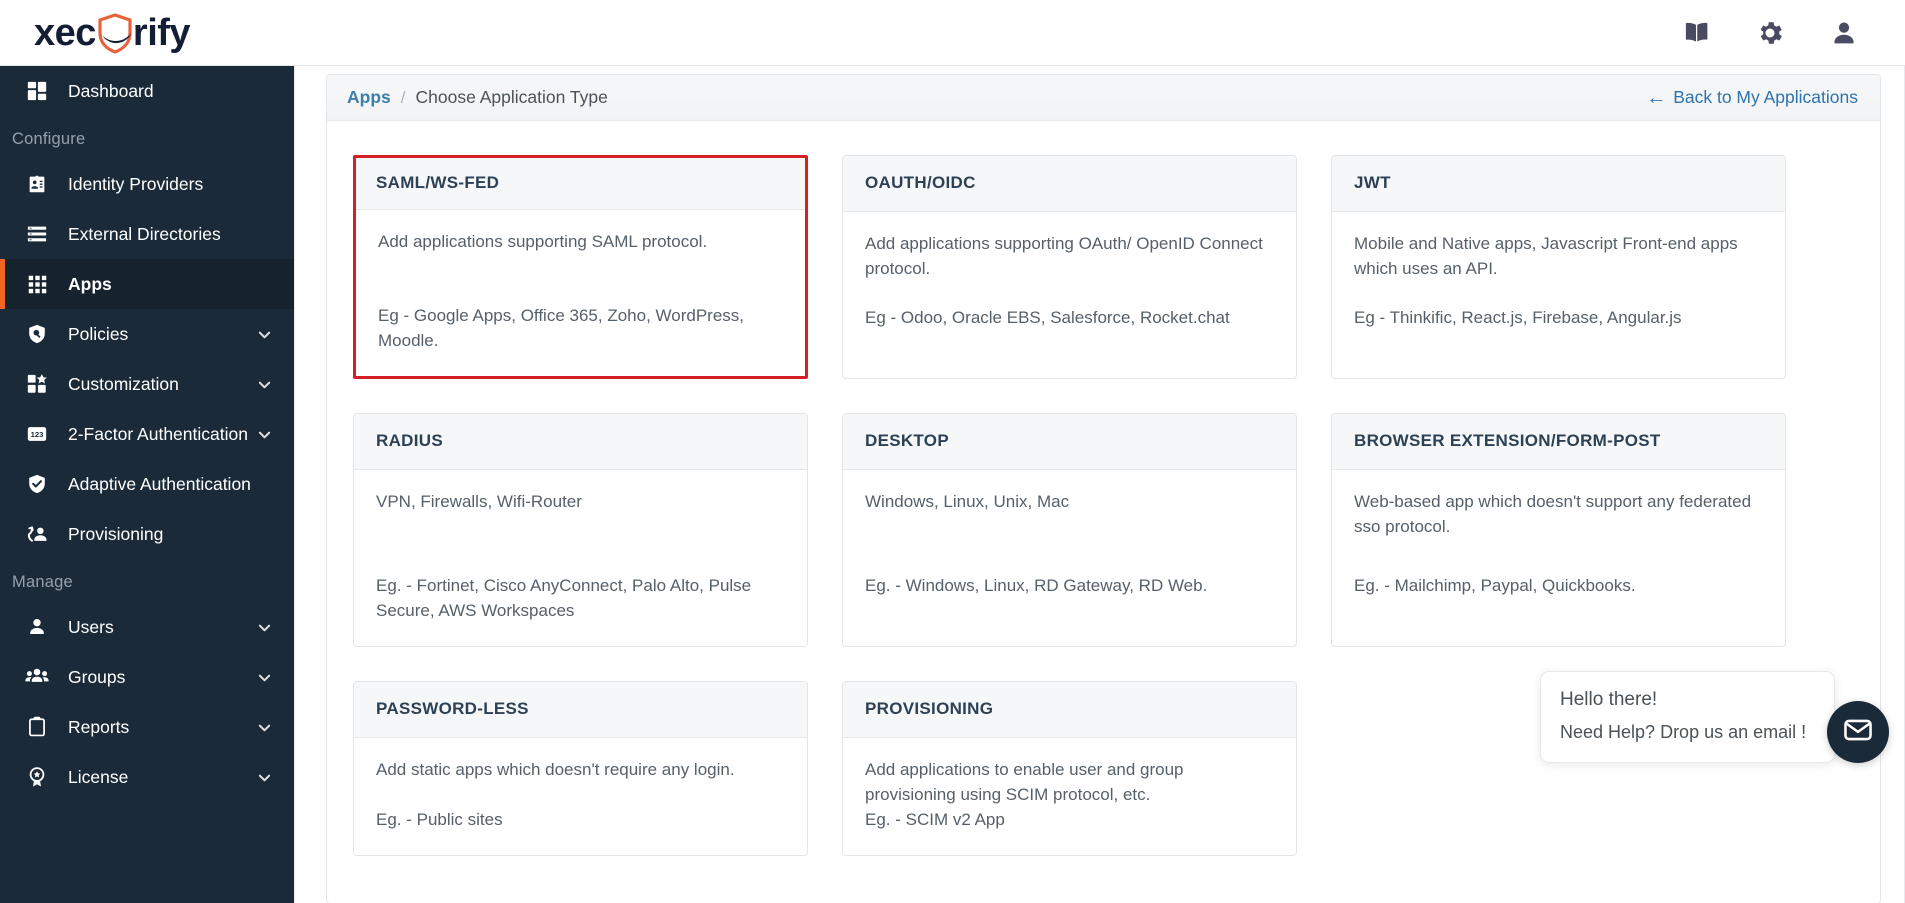 The width and height of the screenshot is (1905, 903). I want to click on settings-gear-icon, so click(1770, 33).